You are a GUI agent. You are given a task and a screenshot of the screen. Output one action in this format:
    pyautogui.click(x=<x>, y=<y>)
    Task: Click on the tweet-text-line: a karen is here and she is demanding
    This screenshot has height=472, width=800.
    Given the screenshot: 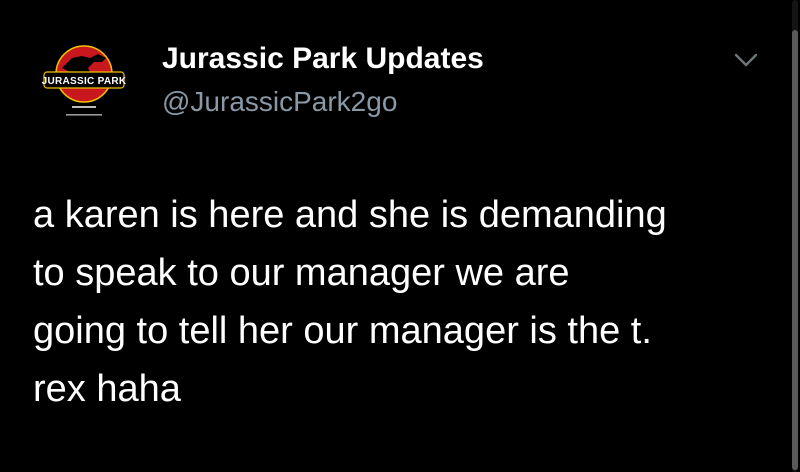 What is the action you would take?
    pyautogui.click(x=350, y=215)
    